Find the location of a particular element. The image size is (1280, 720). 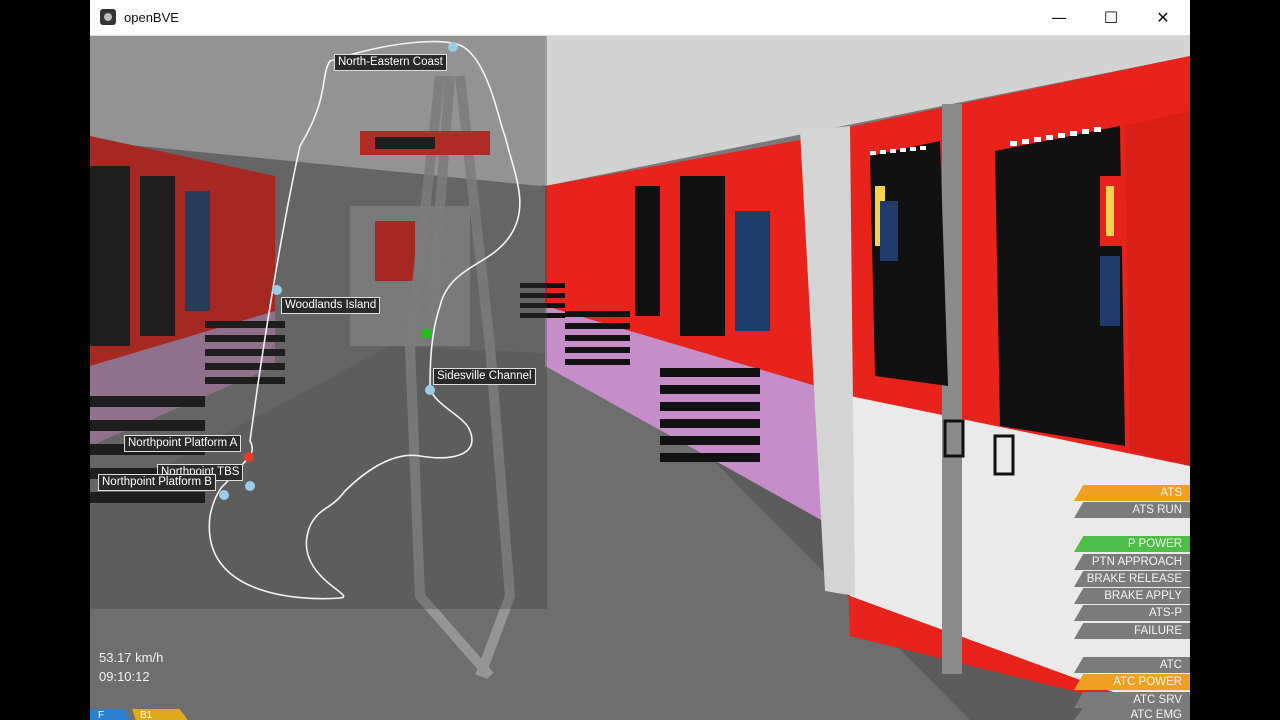

indicator-ptn-approach: PTN APPROACH is located at coordinates (1132, 562).